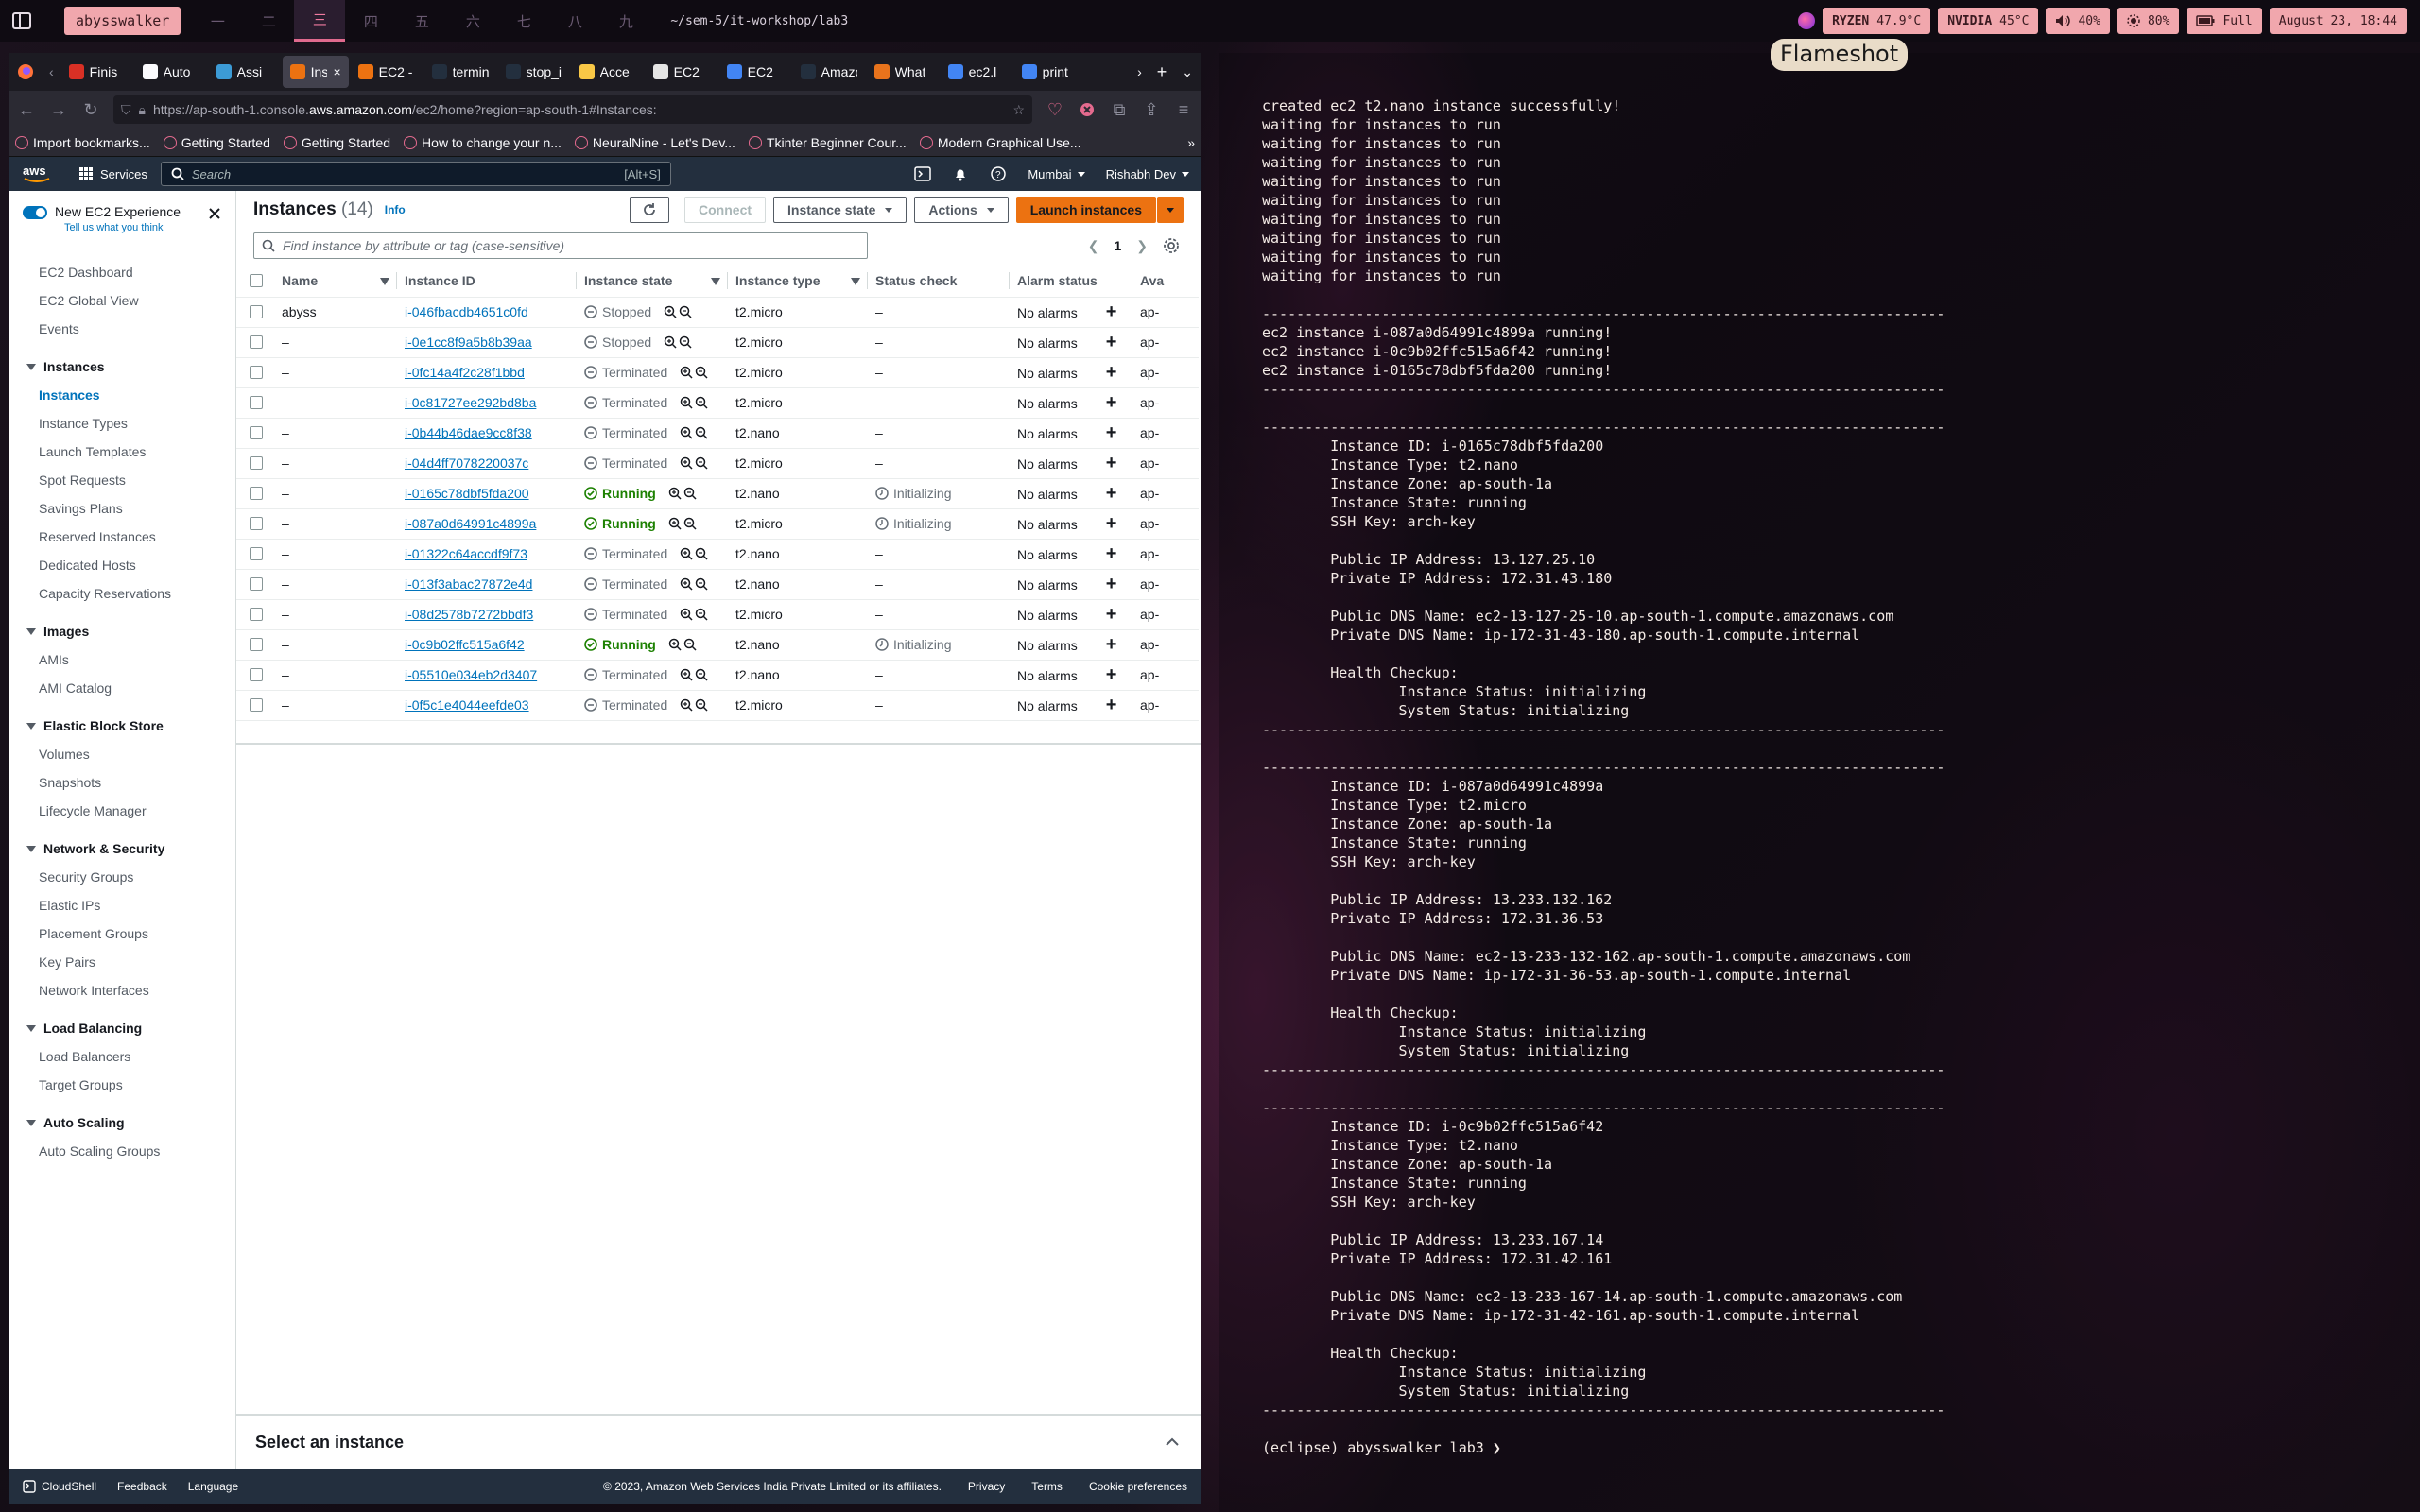 This screenshot has height=1512, width=2420. What do you see at coordinates (122, 990) in the screenshot?
I see `sidebar-item-network-interfaces: Network Interfaces` at bounding box center [122, 990].